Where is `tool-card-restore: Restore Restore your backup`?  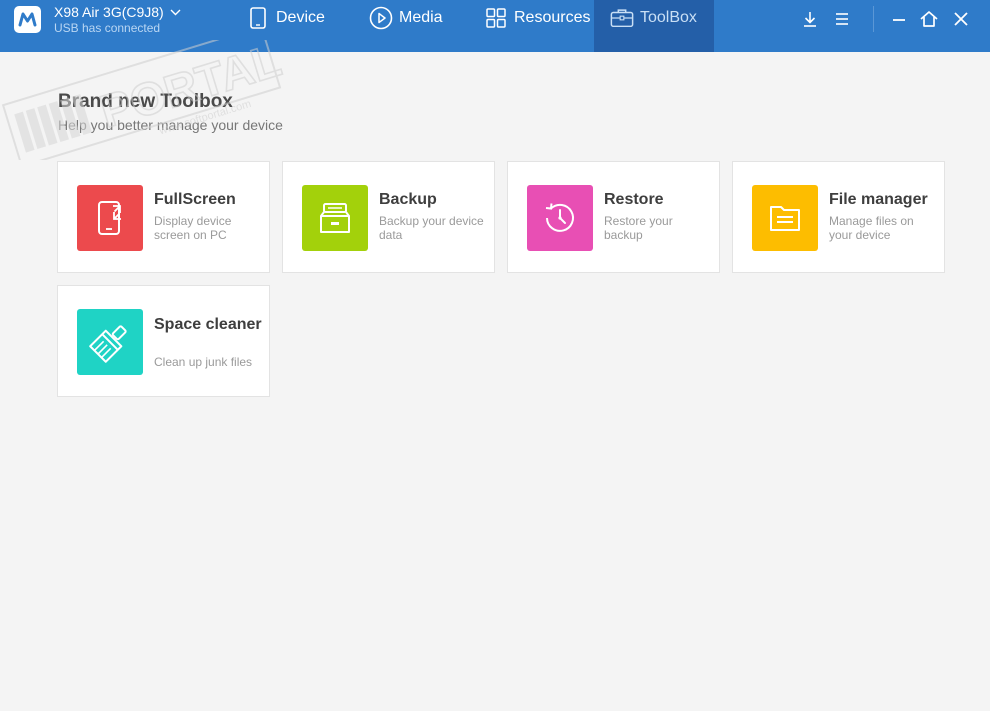
tool-card-restore: Restore Restore your backup is located at coordinates (613, 217).